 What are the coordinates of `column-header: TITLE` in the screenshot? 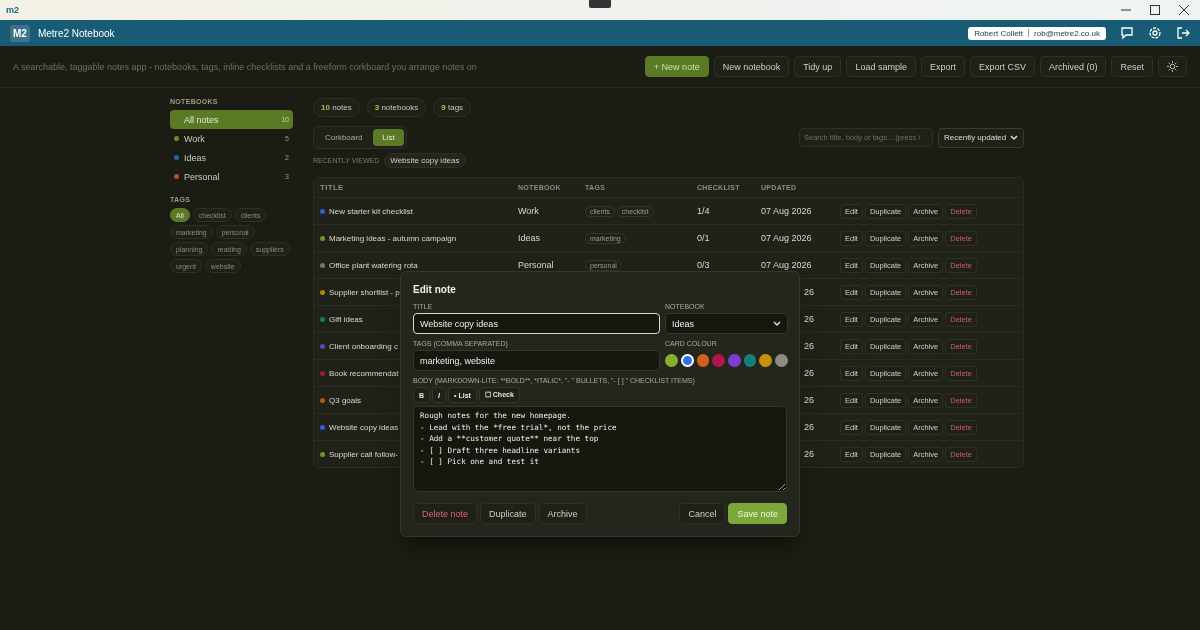 It's located at (332, 187).